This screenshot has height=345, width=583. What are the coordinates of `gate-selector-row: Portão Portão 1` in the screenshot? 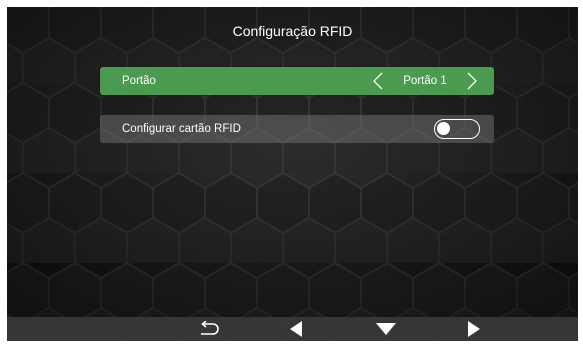 It's located at (297, 81).